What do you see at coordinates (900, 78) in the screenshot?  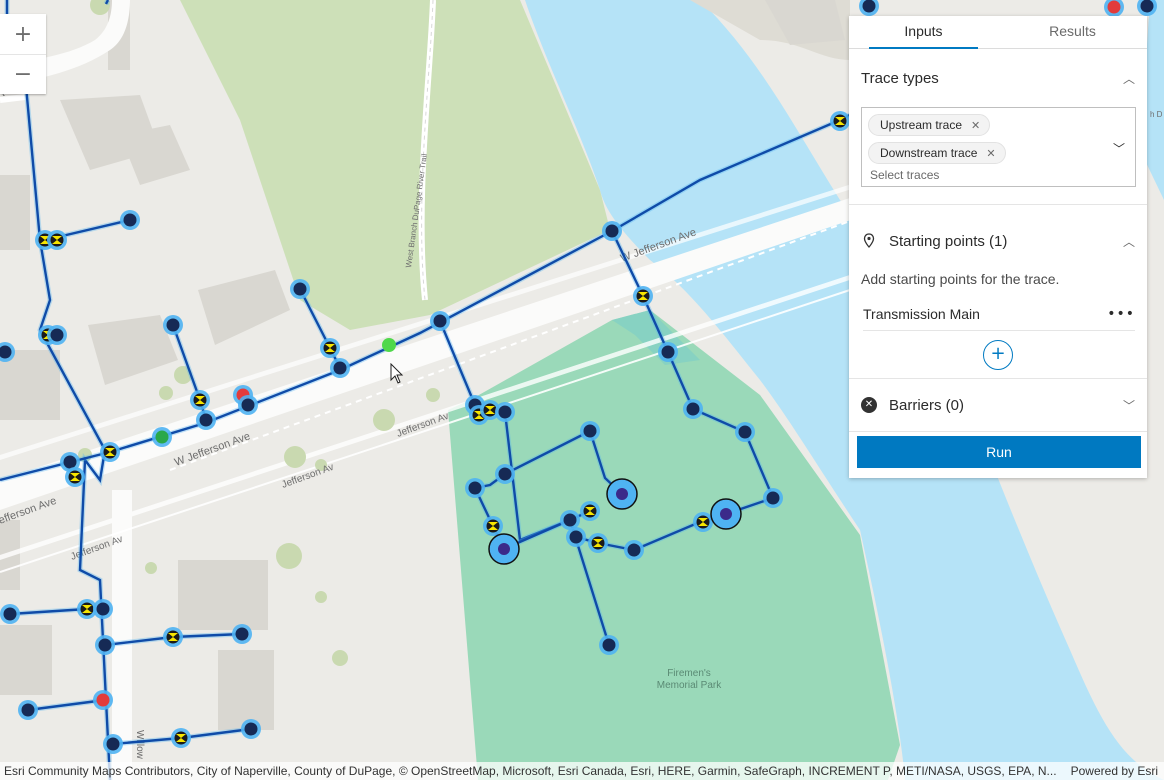 I see `trace-types-title: Trace types` at bounding box center [900, 78].